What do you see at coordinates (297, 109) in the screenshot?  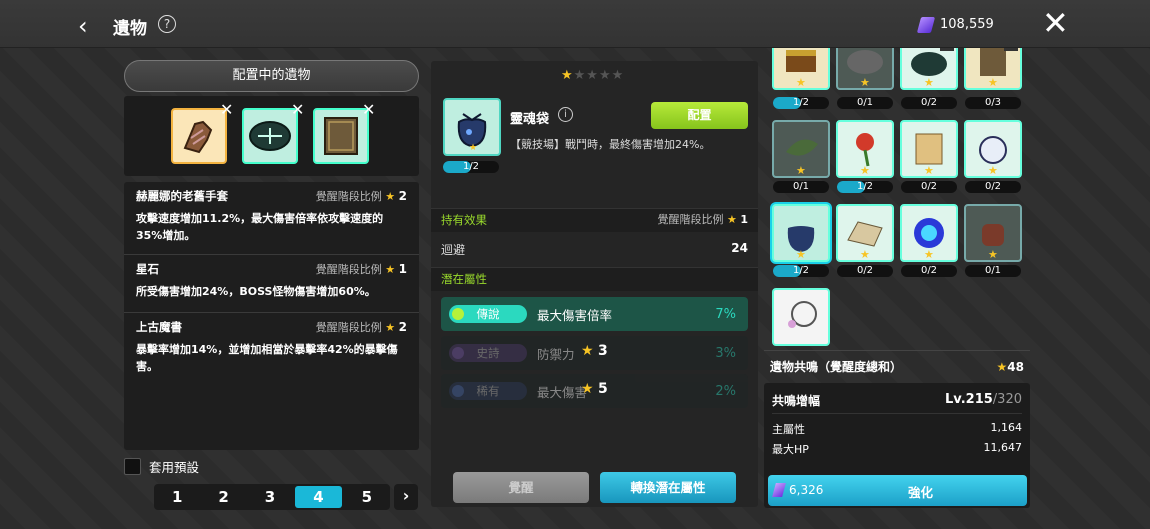 I see `unequip-starstone-icon: ✕` at bounding box center [297, 109].